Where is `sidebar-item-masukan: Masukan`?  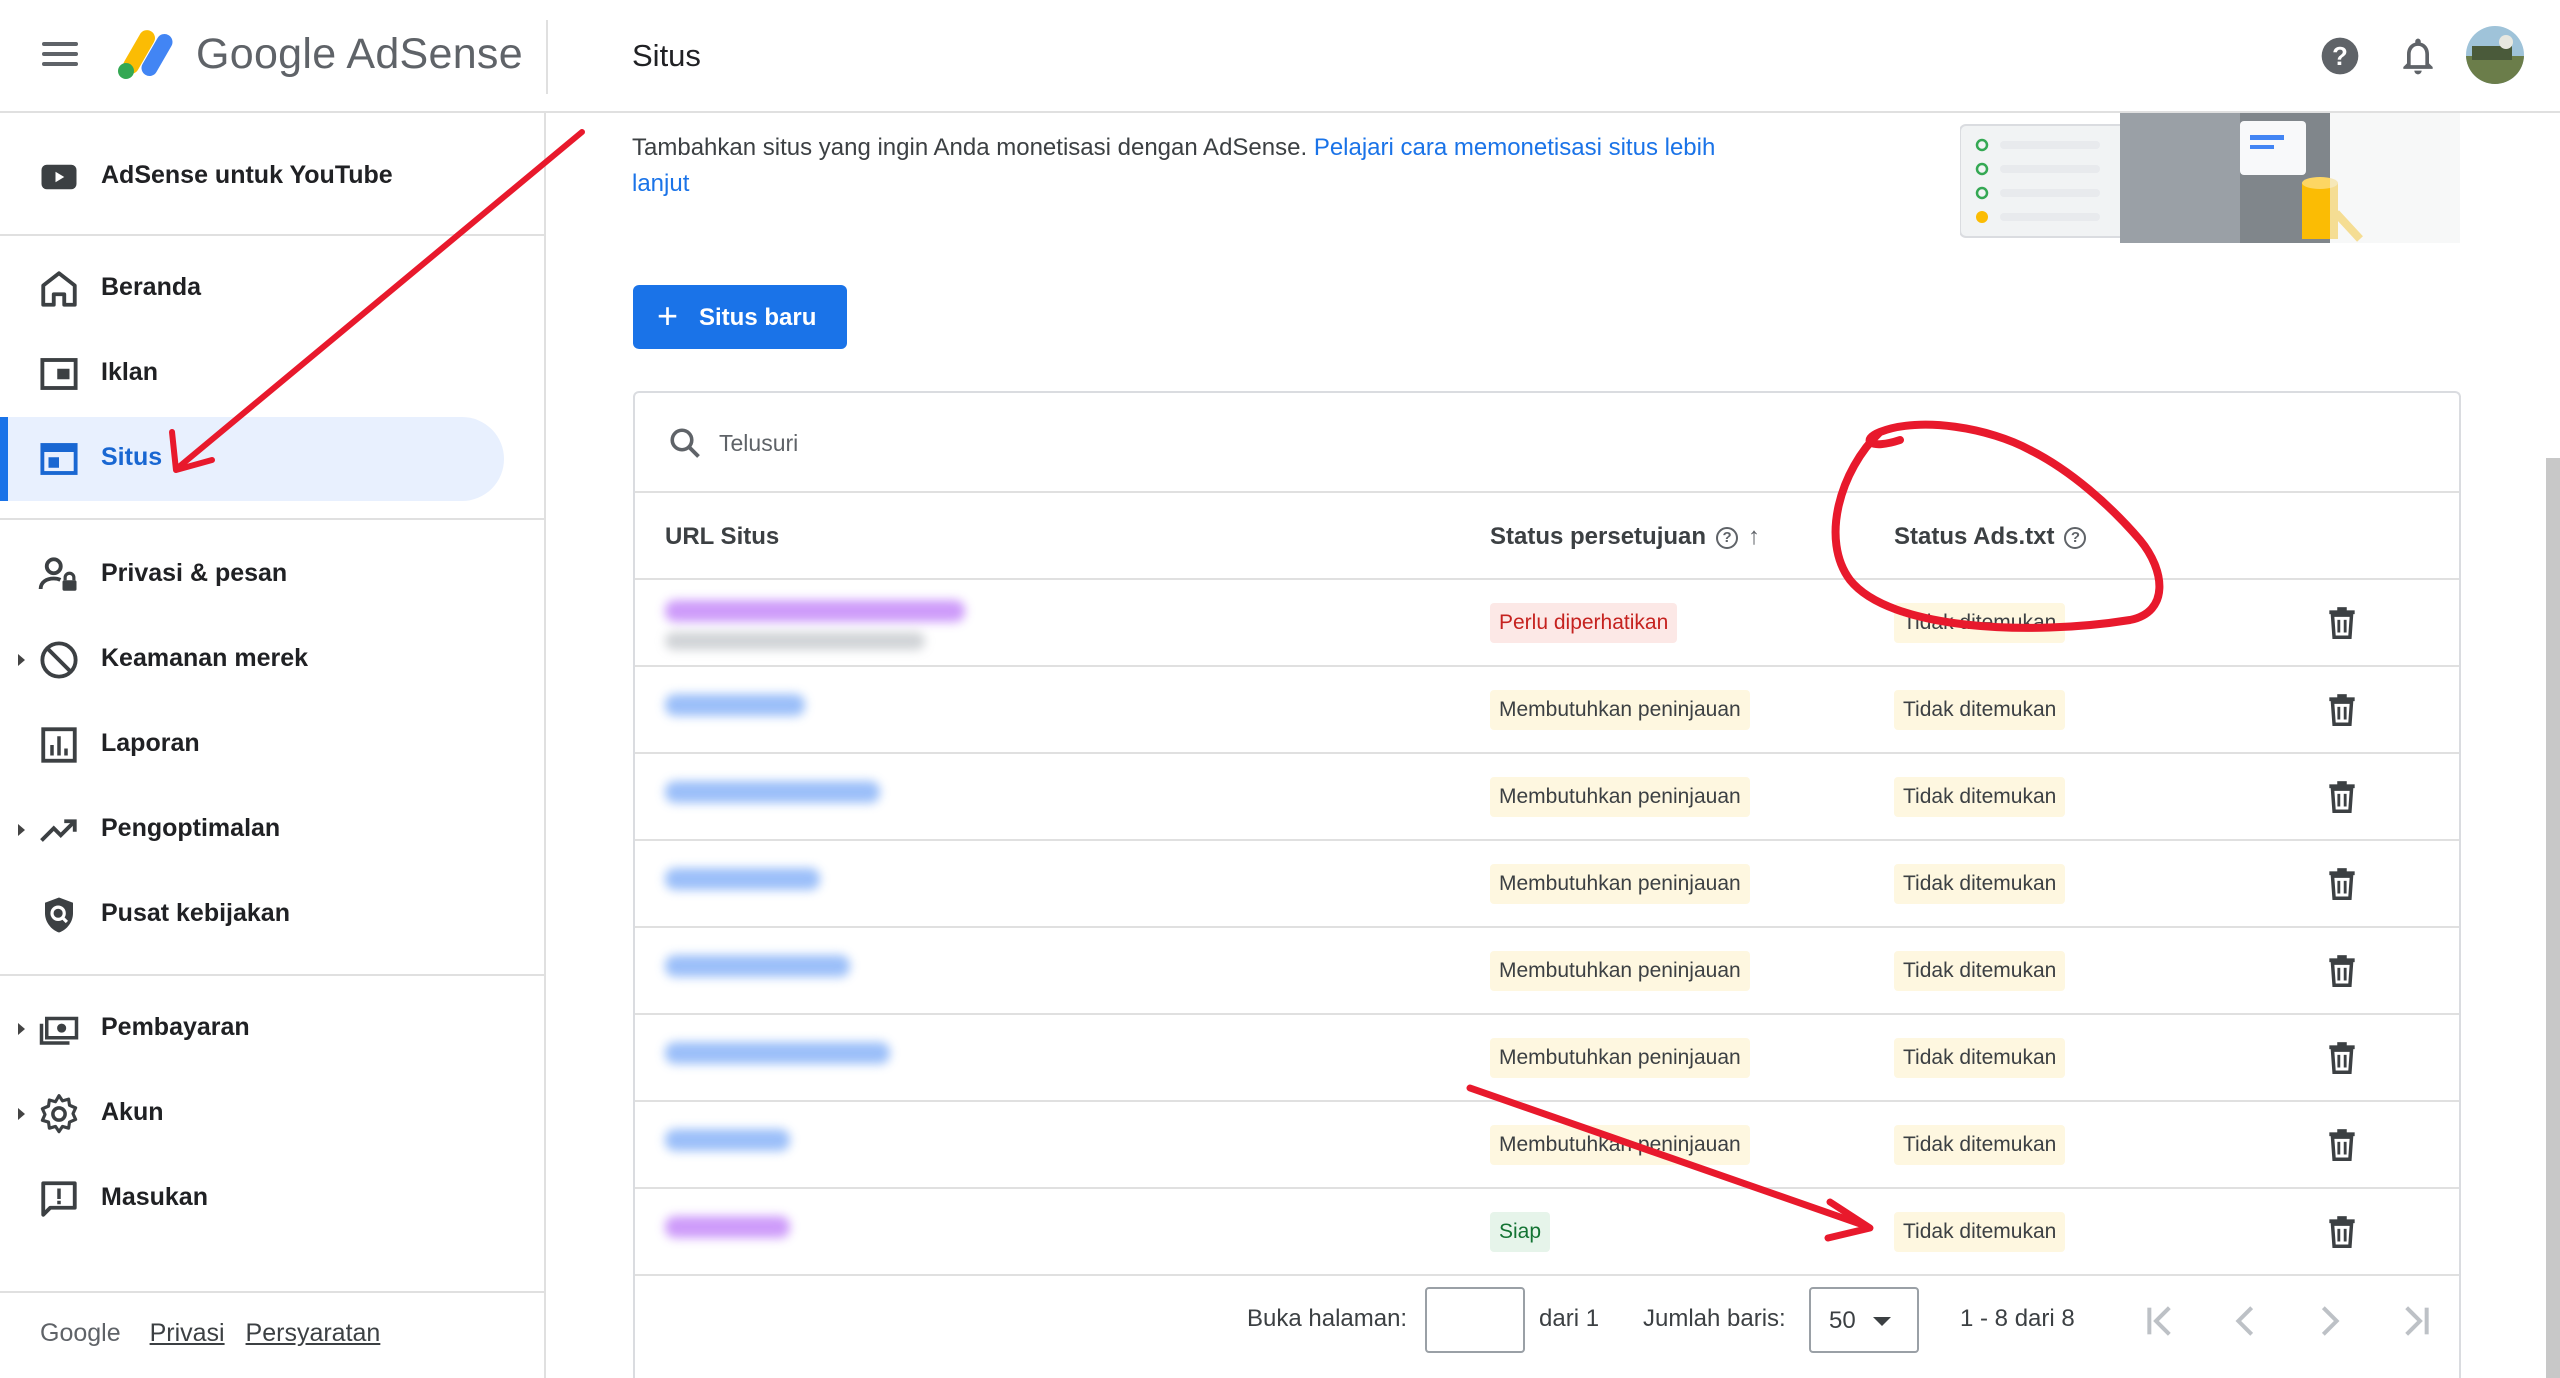
sidebar-item-masukan: Masukan is located at coordinates (252, 1199).